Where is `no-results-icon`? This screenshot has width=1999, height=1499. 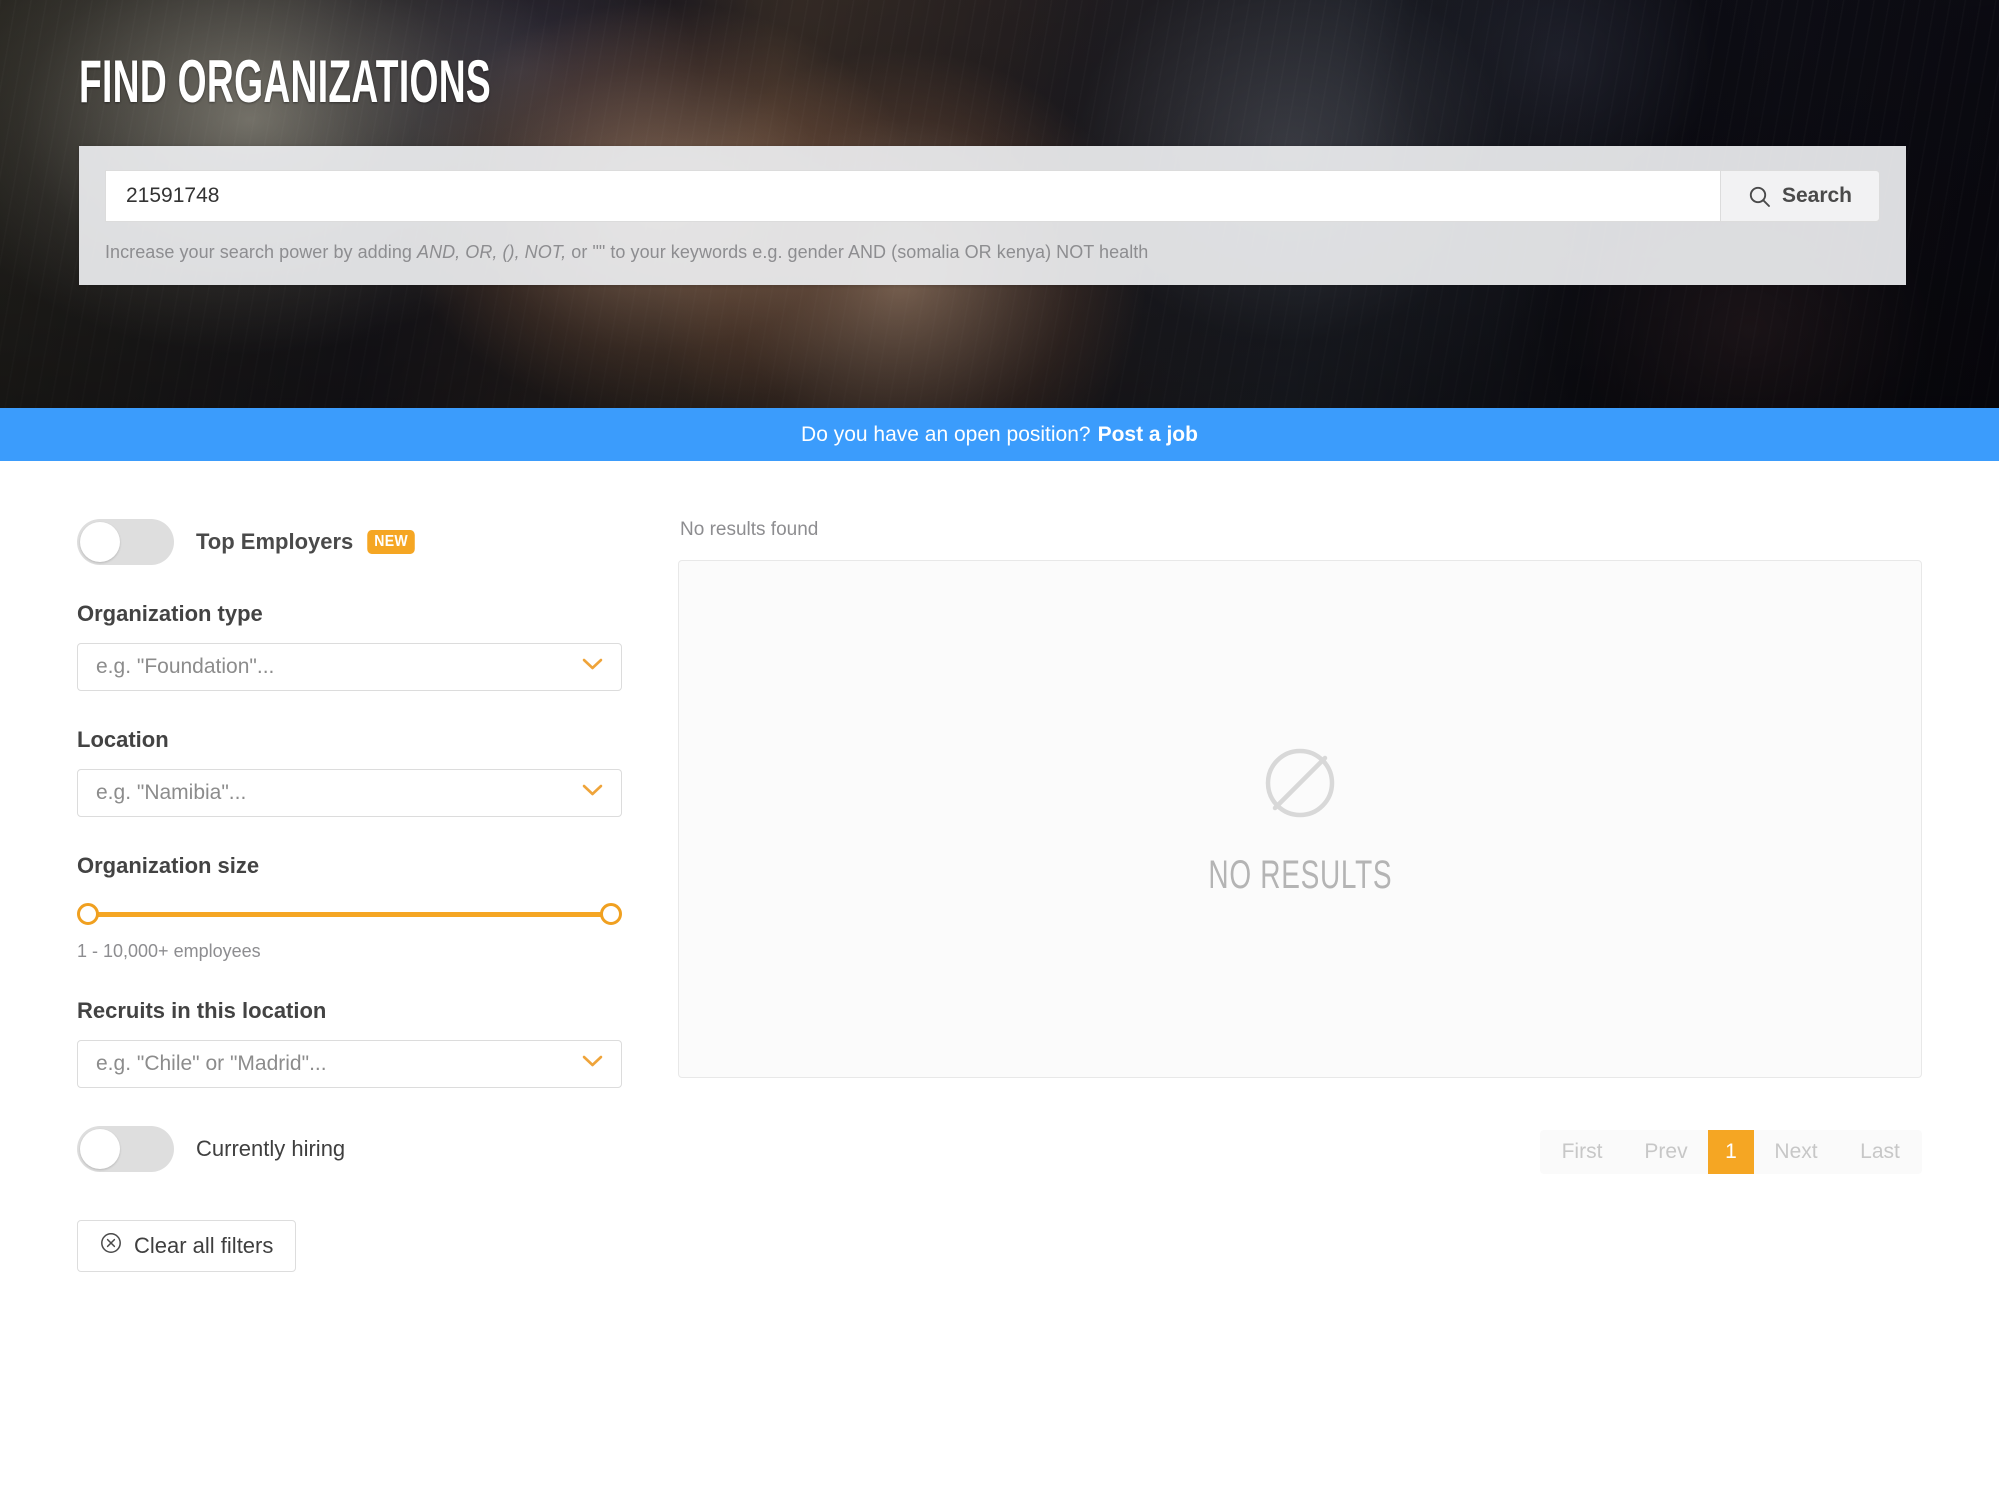 no-results-icon is located at coordinates (1300, 785).